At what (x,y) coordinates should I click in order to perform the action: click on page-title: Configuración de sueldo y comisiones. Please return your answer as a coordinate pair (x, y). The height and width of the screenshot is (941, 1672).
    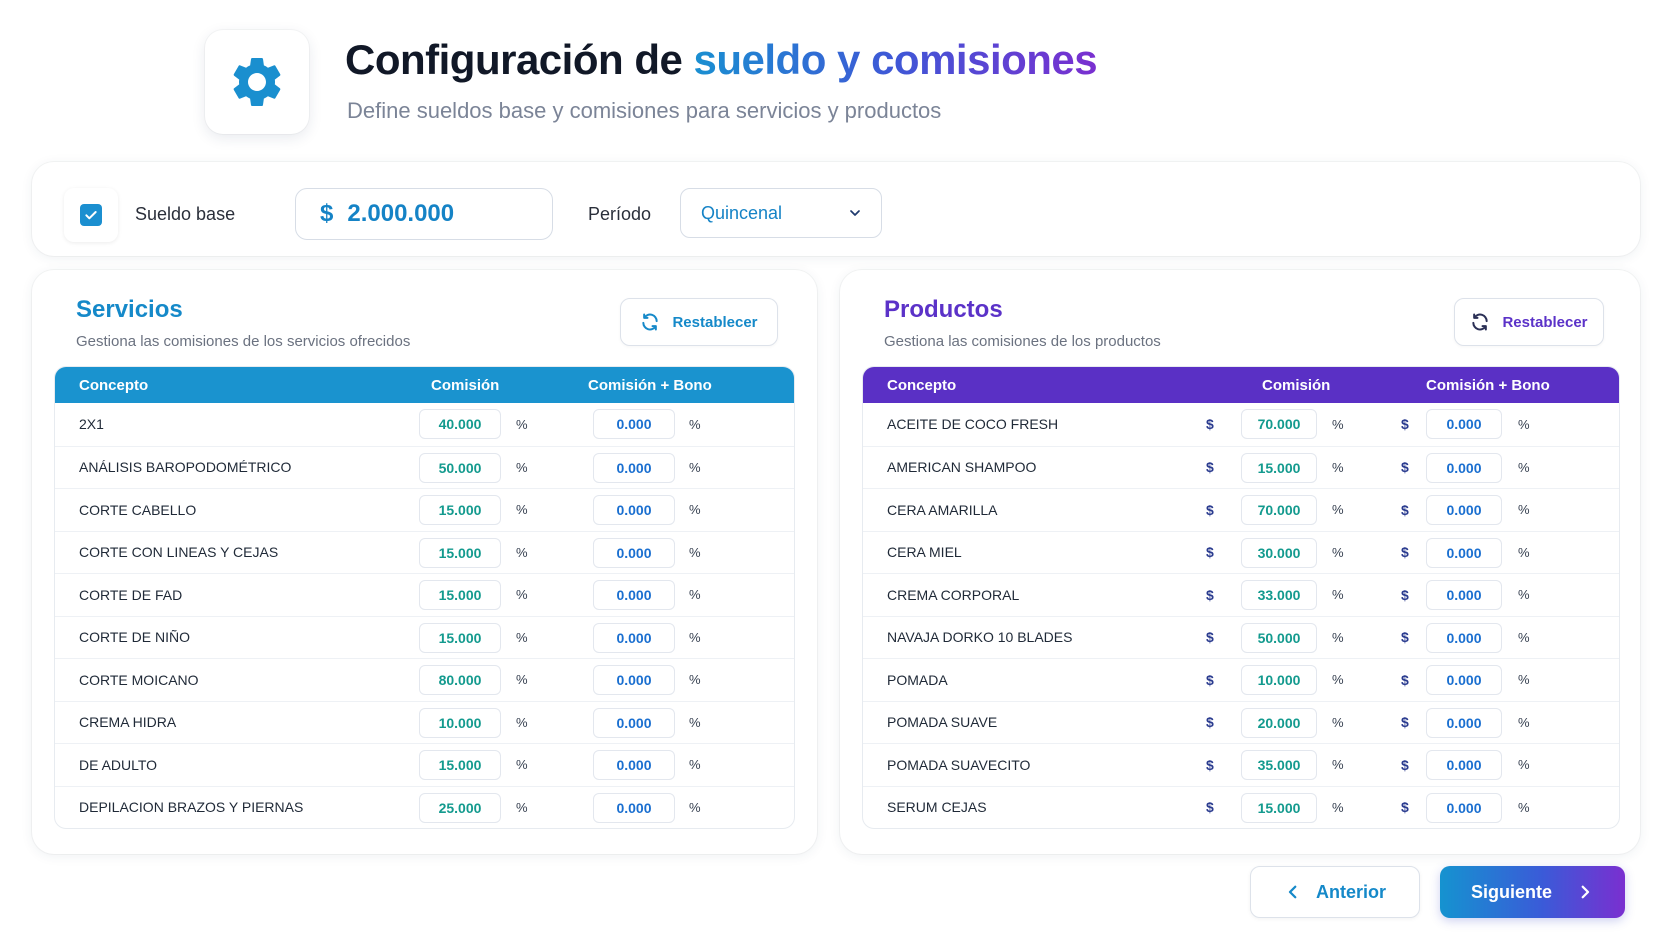
    Looking at the image, I should click on (721, 60).